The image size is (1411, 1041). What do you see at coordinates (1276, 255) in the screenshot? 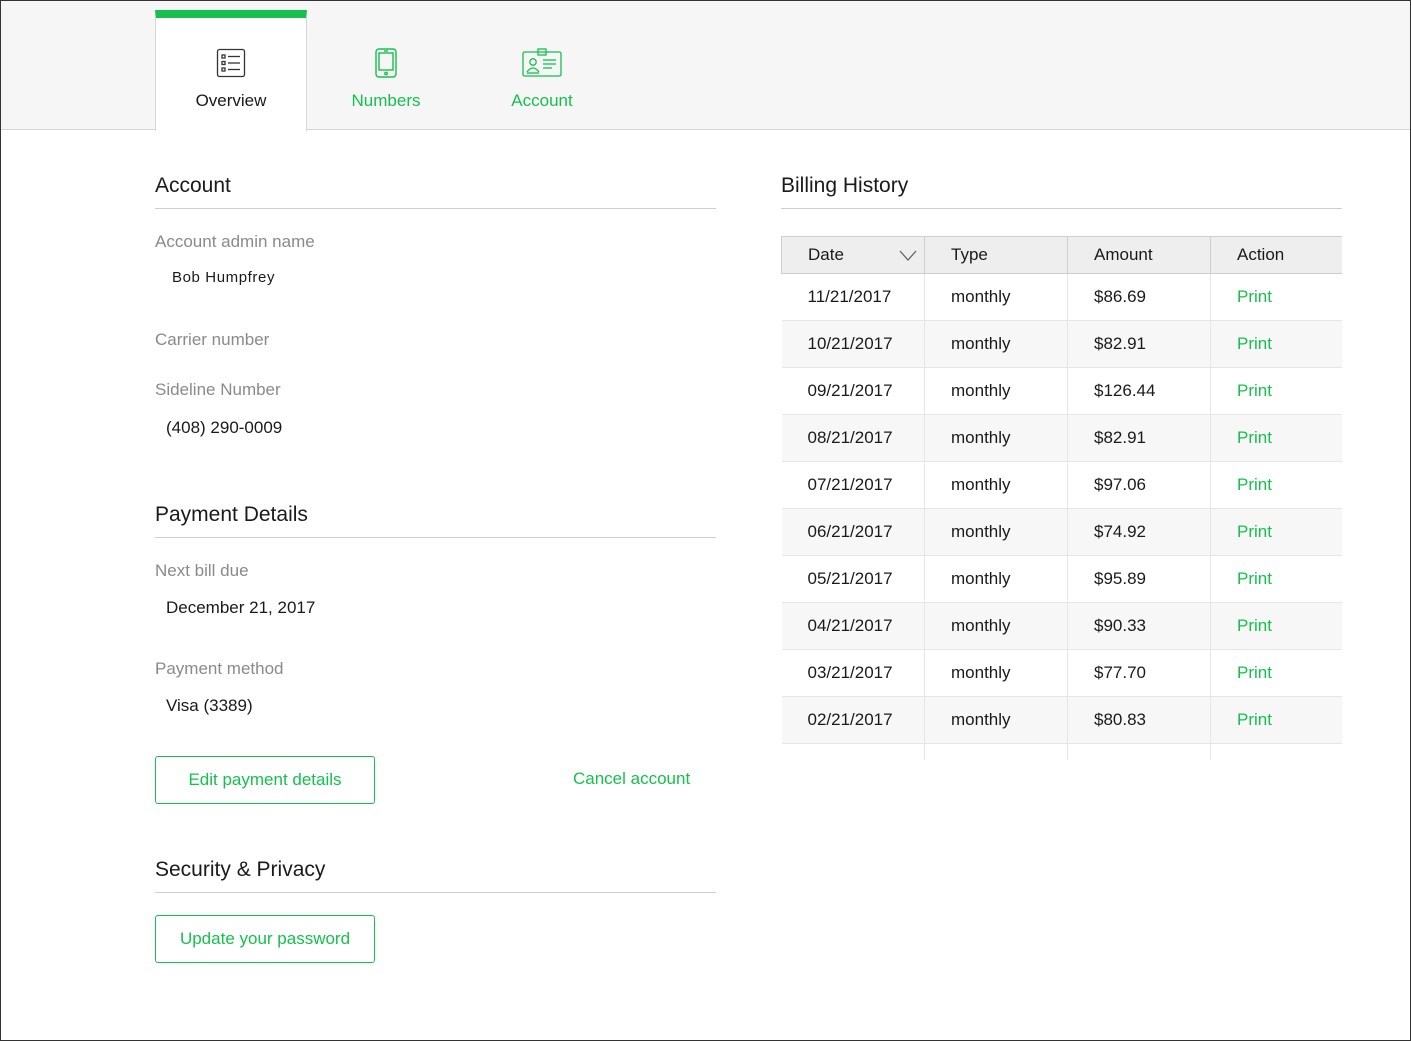
I see `column-header-action: Action` at bounding box center [1276, 255].